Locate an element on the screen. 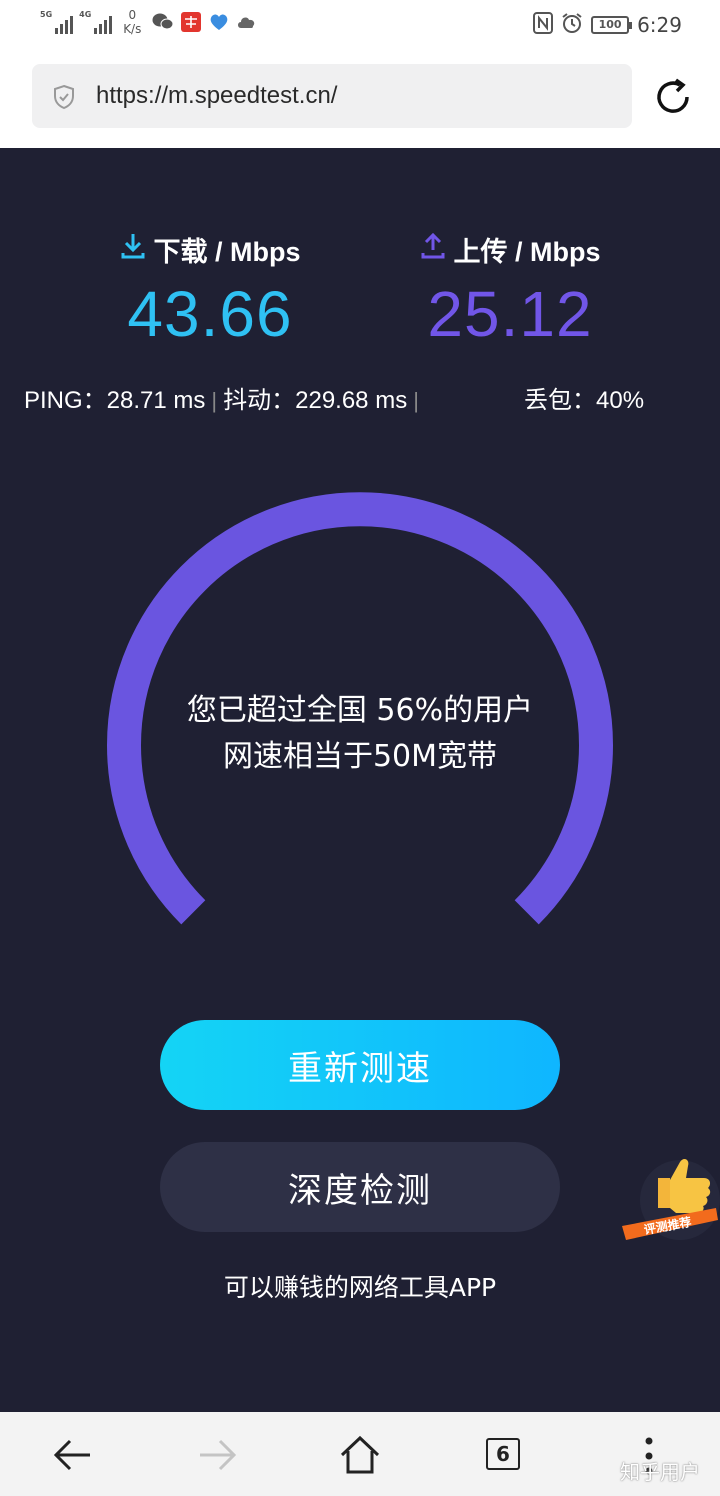 The width and height of the screenshot is (720, 1496). address-bar: https://m.speedtest.cn/ is located at coordinates (332, 96).